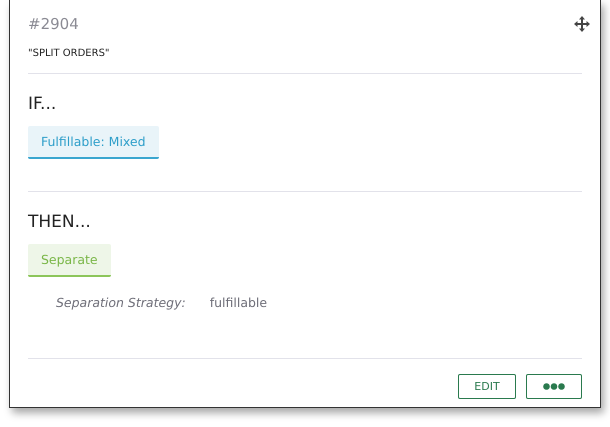 This screenshot has height=427, width=610. Describe the element at coordinates (487, 386) in the screenshot. I see `edit-button: EDIT` at that location.